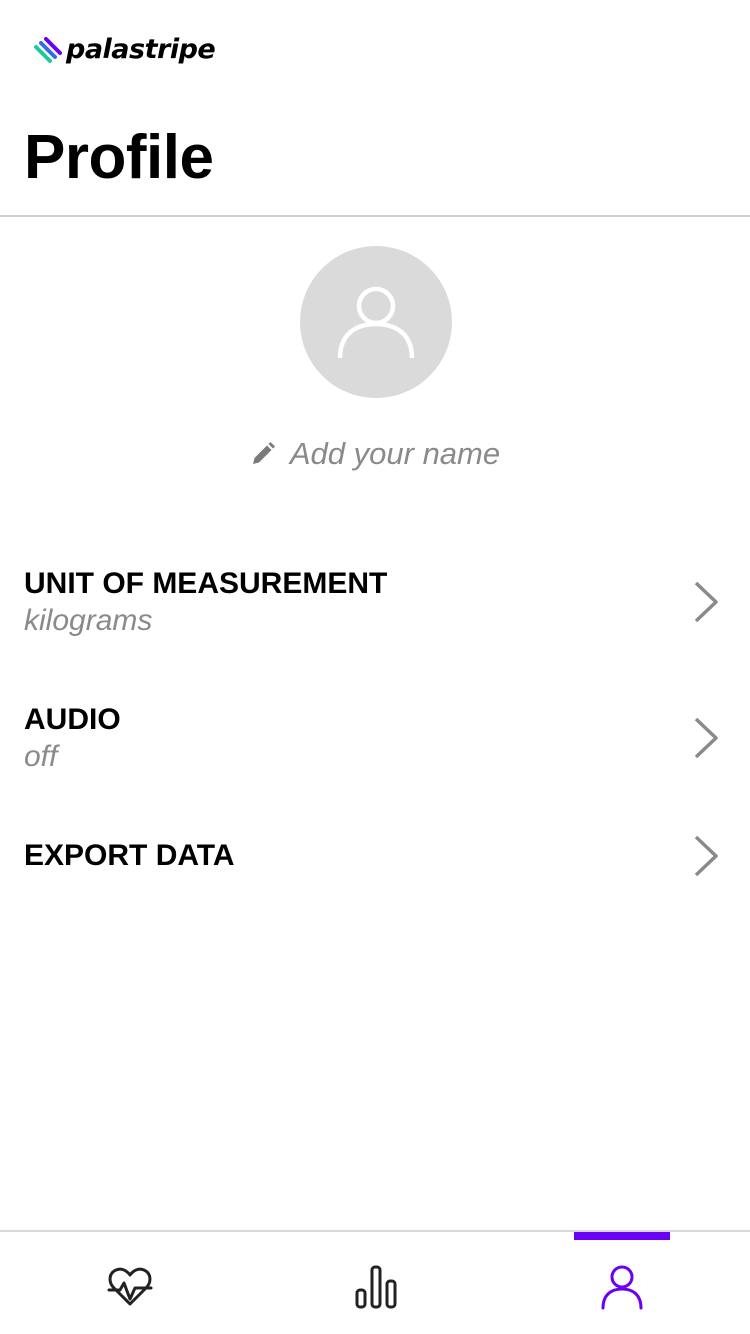  Describe the element at coordinates (41, 756) in the screenshot. I see `setting-value: off` at that location.